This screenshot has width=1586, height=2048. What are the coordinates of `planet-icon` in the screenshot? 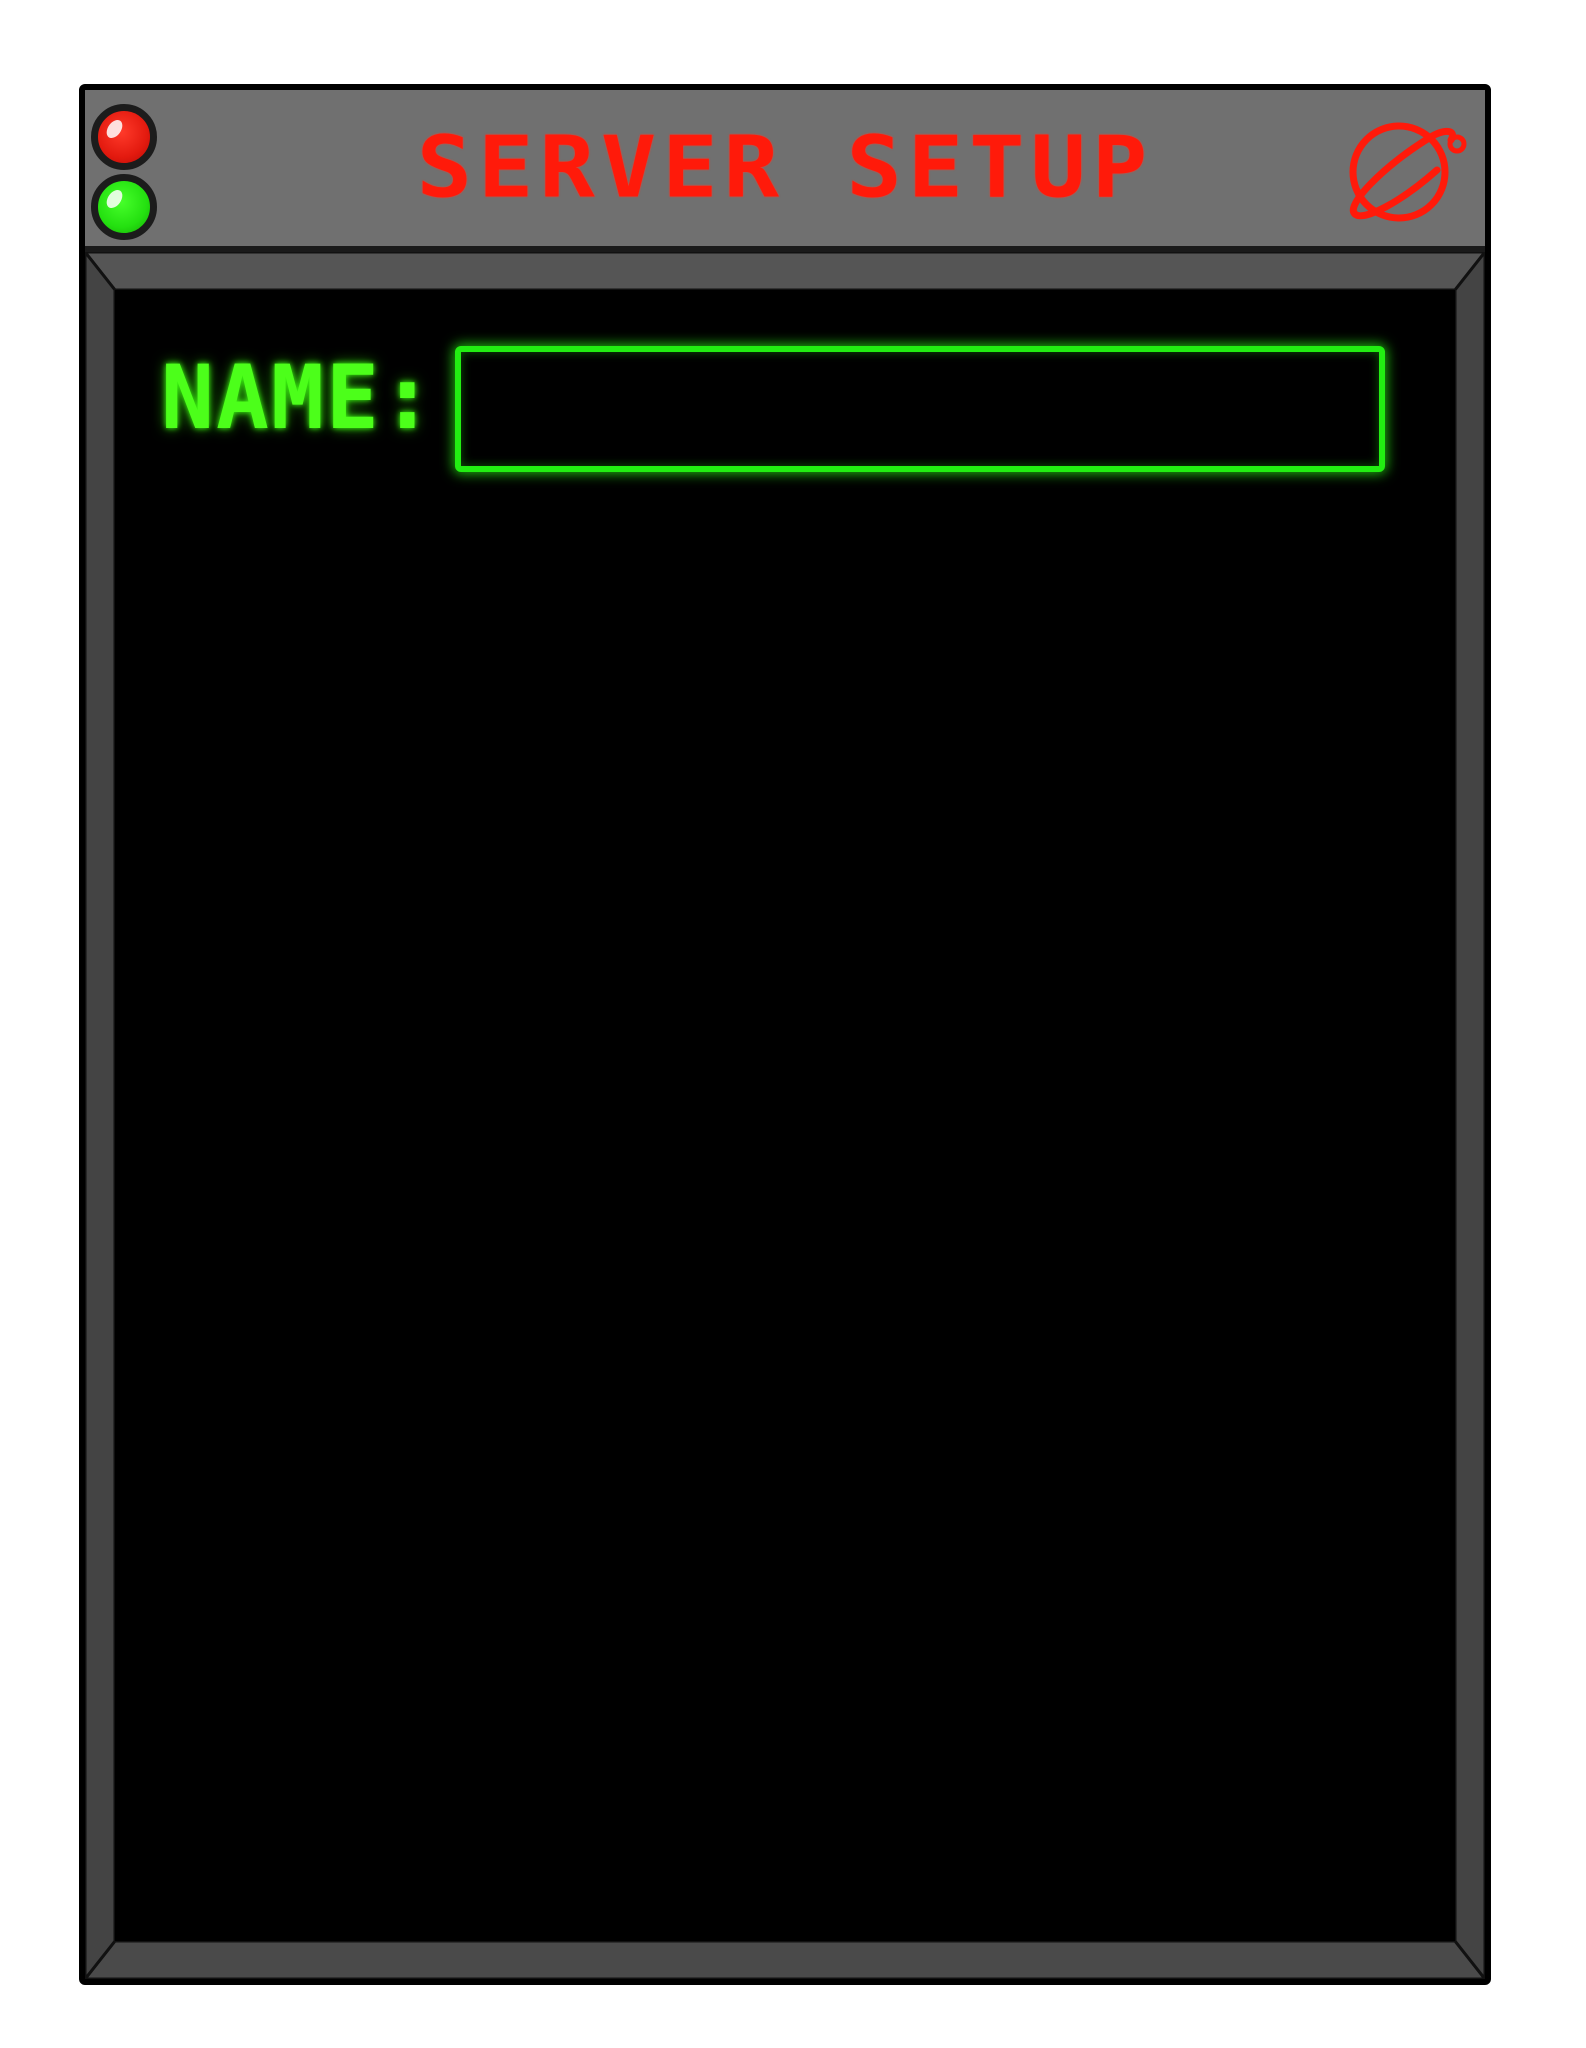 It's located at (1406, 170).